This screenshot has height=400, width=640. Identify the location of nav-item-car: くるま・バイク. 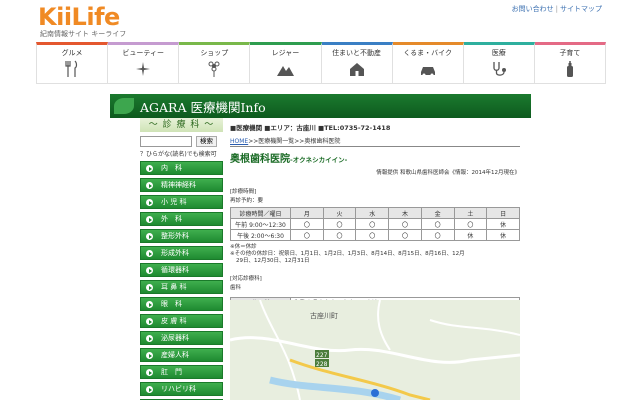
(428, 63).